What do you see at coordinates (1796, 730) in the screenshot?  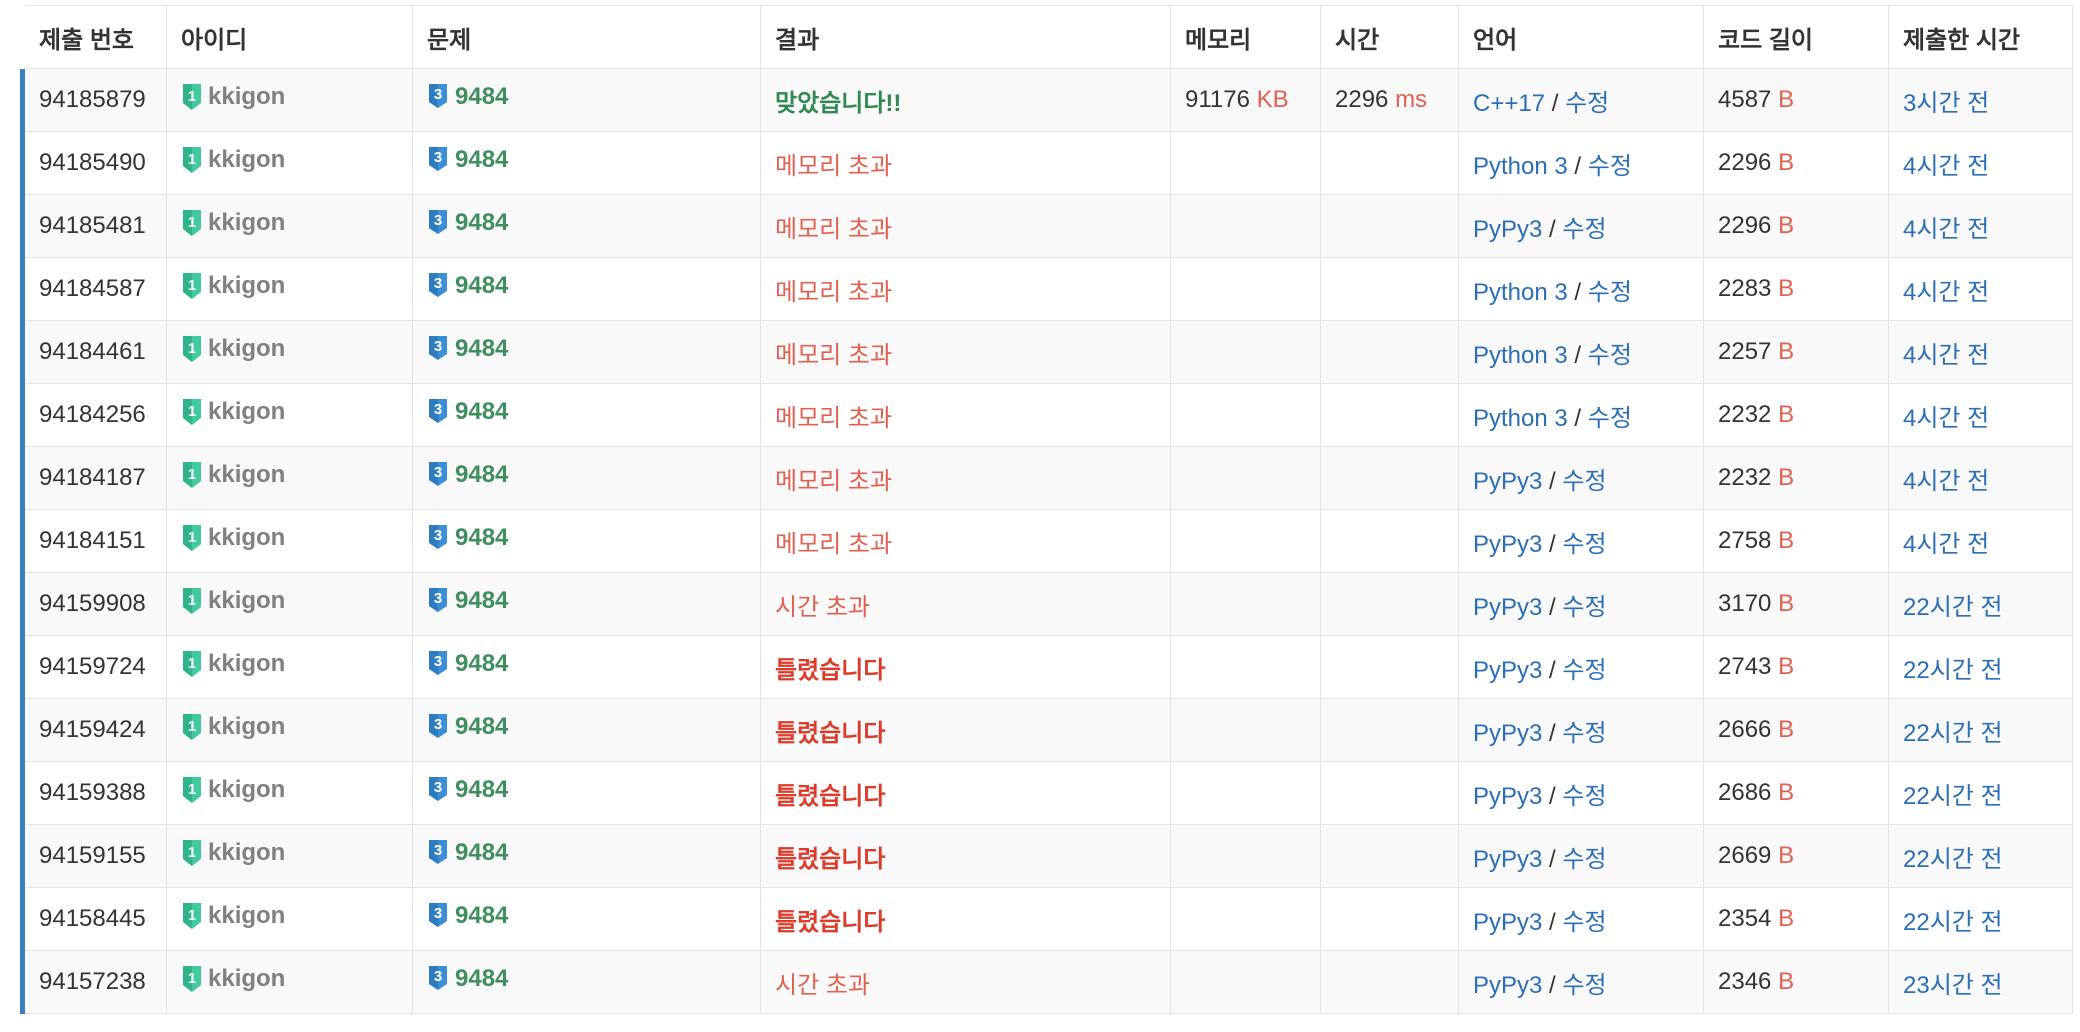 I see `code-length-cell: 2666 B` at bounding box center [1796, 730].